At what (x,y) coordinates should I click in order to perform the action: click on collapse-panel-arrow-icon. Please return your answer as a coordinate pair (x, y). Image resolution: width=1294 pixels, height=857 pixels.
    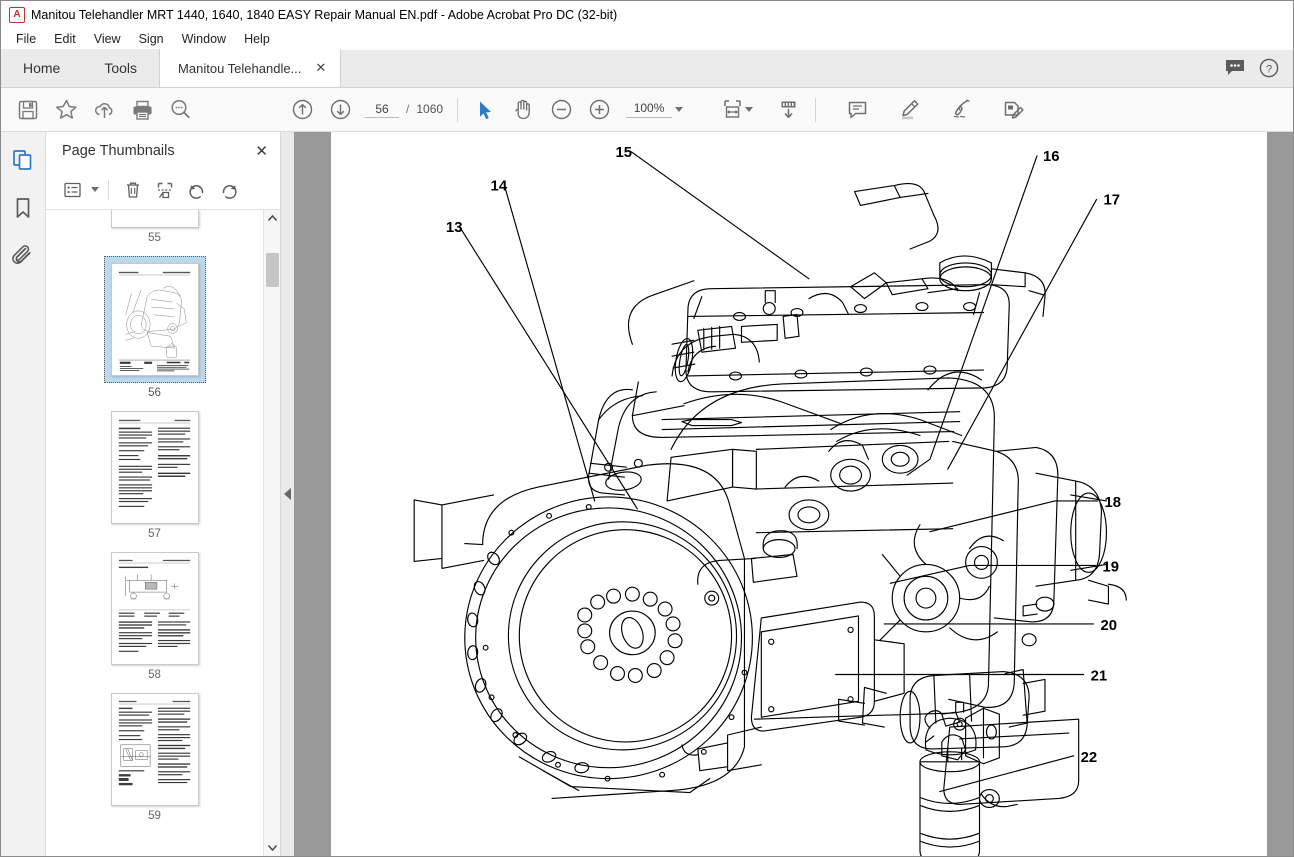
    Looking at the image, I should click on (287, 494).